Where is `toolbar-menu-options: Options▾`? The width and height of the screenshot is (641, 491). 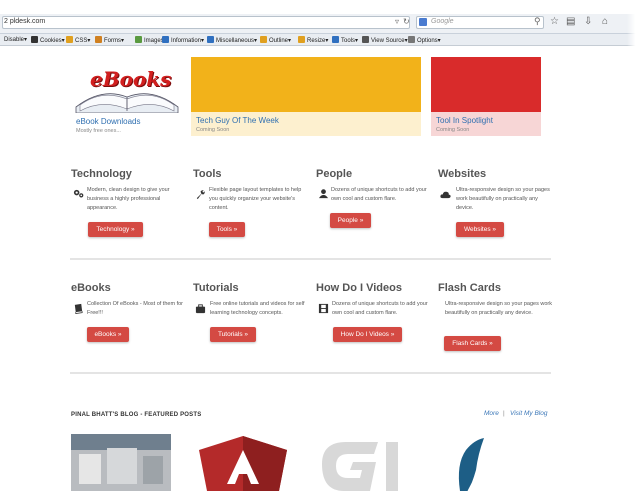
toolbar-menu-options: Options▾ is located at coordinates (424, 40).